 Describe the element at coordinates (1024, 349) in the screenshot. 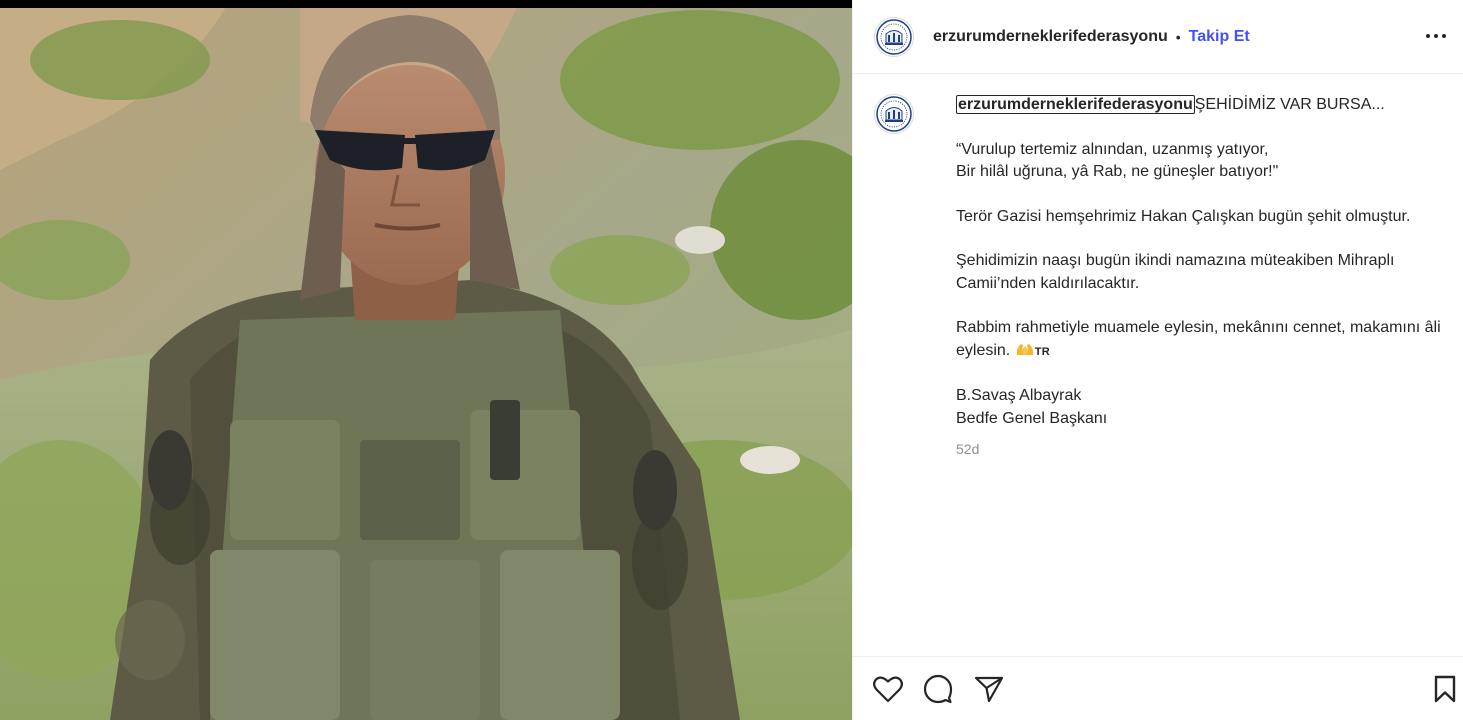

I see `praying-hands-emoji-icon` at that location.